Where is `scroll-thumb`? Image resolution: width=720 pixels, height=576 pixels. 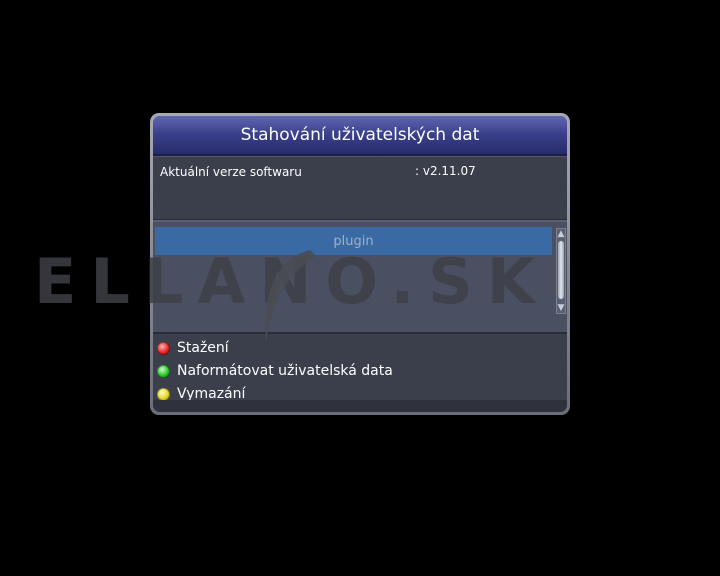 scroll-thumb is located at coordinates (561, 270).